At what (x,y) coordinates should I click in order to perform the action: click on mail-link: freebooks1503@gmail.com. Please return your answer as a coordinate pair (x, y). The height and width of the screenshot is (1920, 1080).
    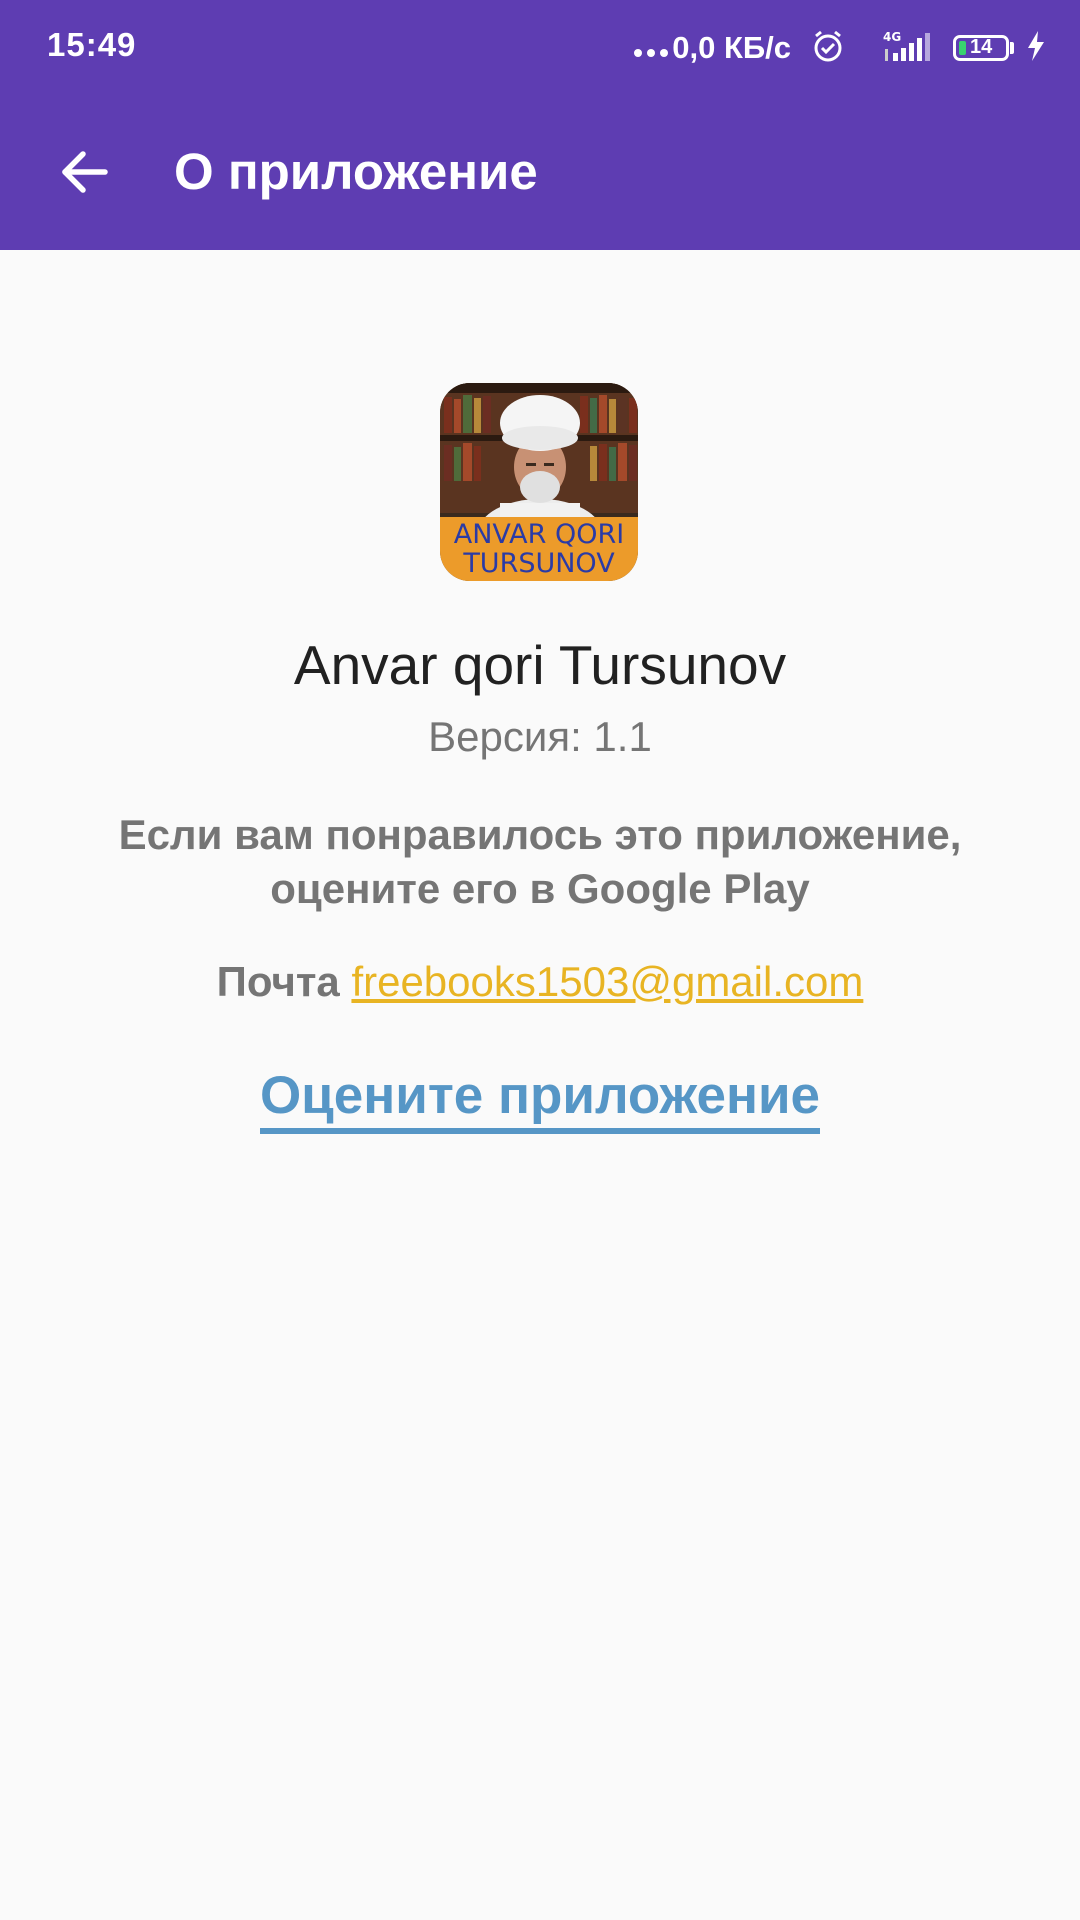
    Looking at the image, I should click on (607, 981).